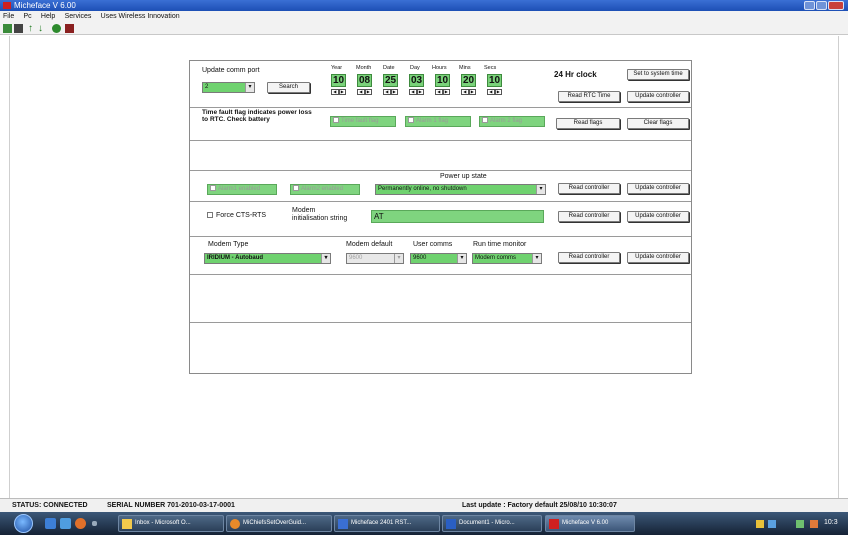  What do you see at coordinates (338, 92) in the screenshot?
I see `year-spinner: ◀ ▶` at bounding box center [338, 92].